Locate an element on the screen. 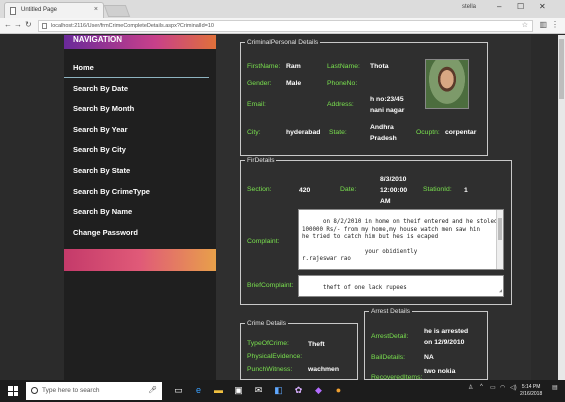 The width and height of the screenshot is (565, 402). store-icon: ▣ is located at coordinates (238, 390).